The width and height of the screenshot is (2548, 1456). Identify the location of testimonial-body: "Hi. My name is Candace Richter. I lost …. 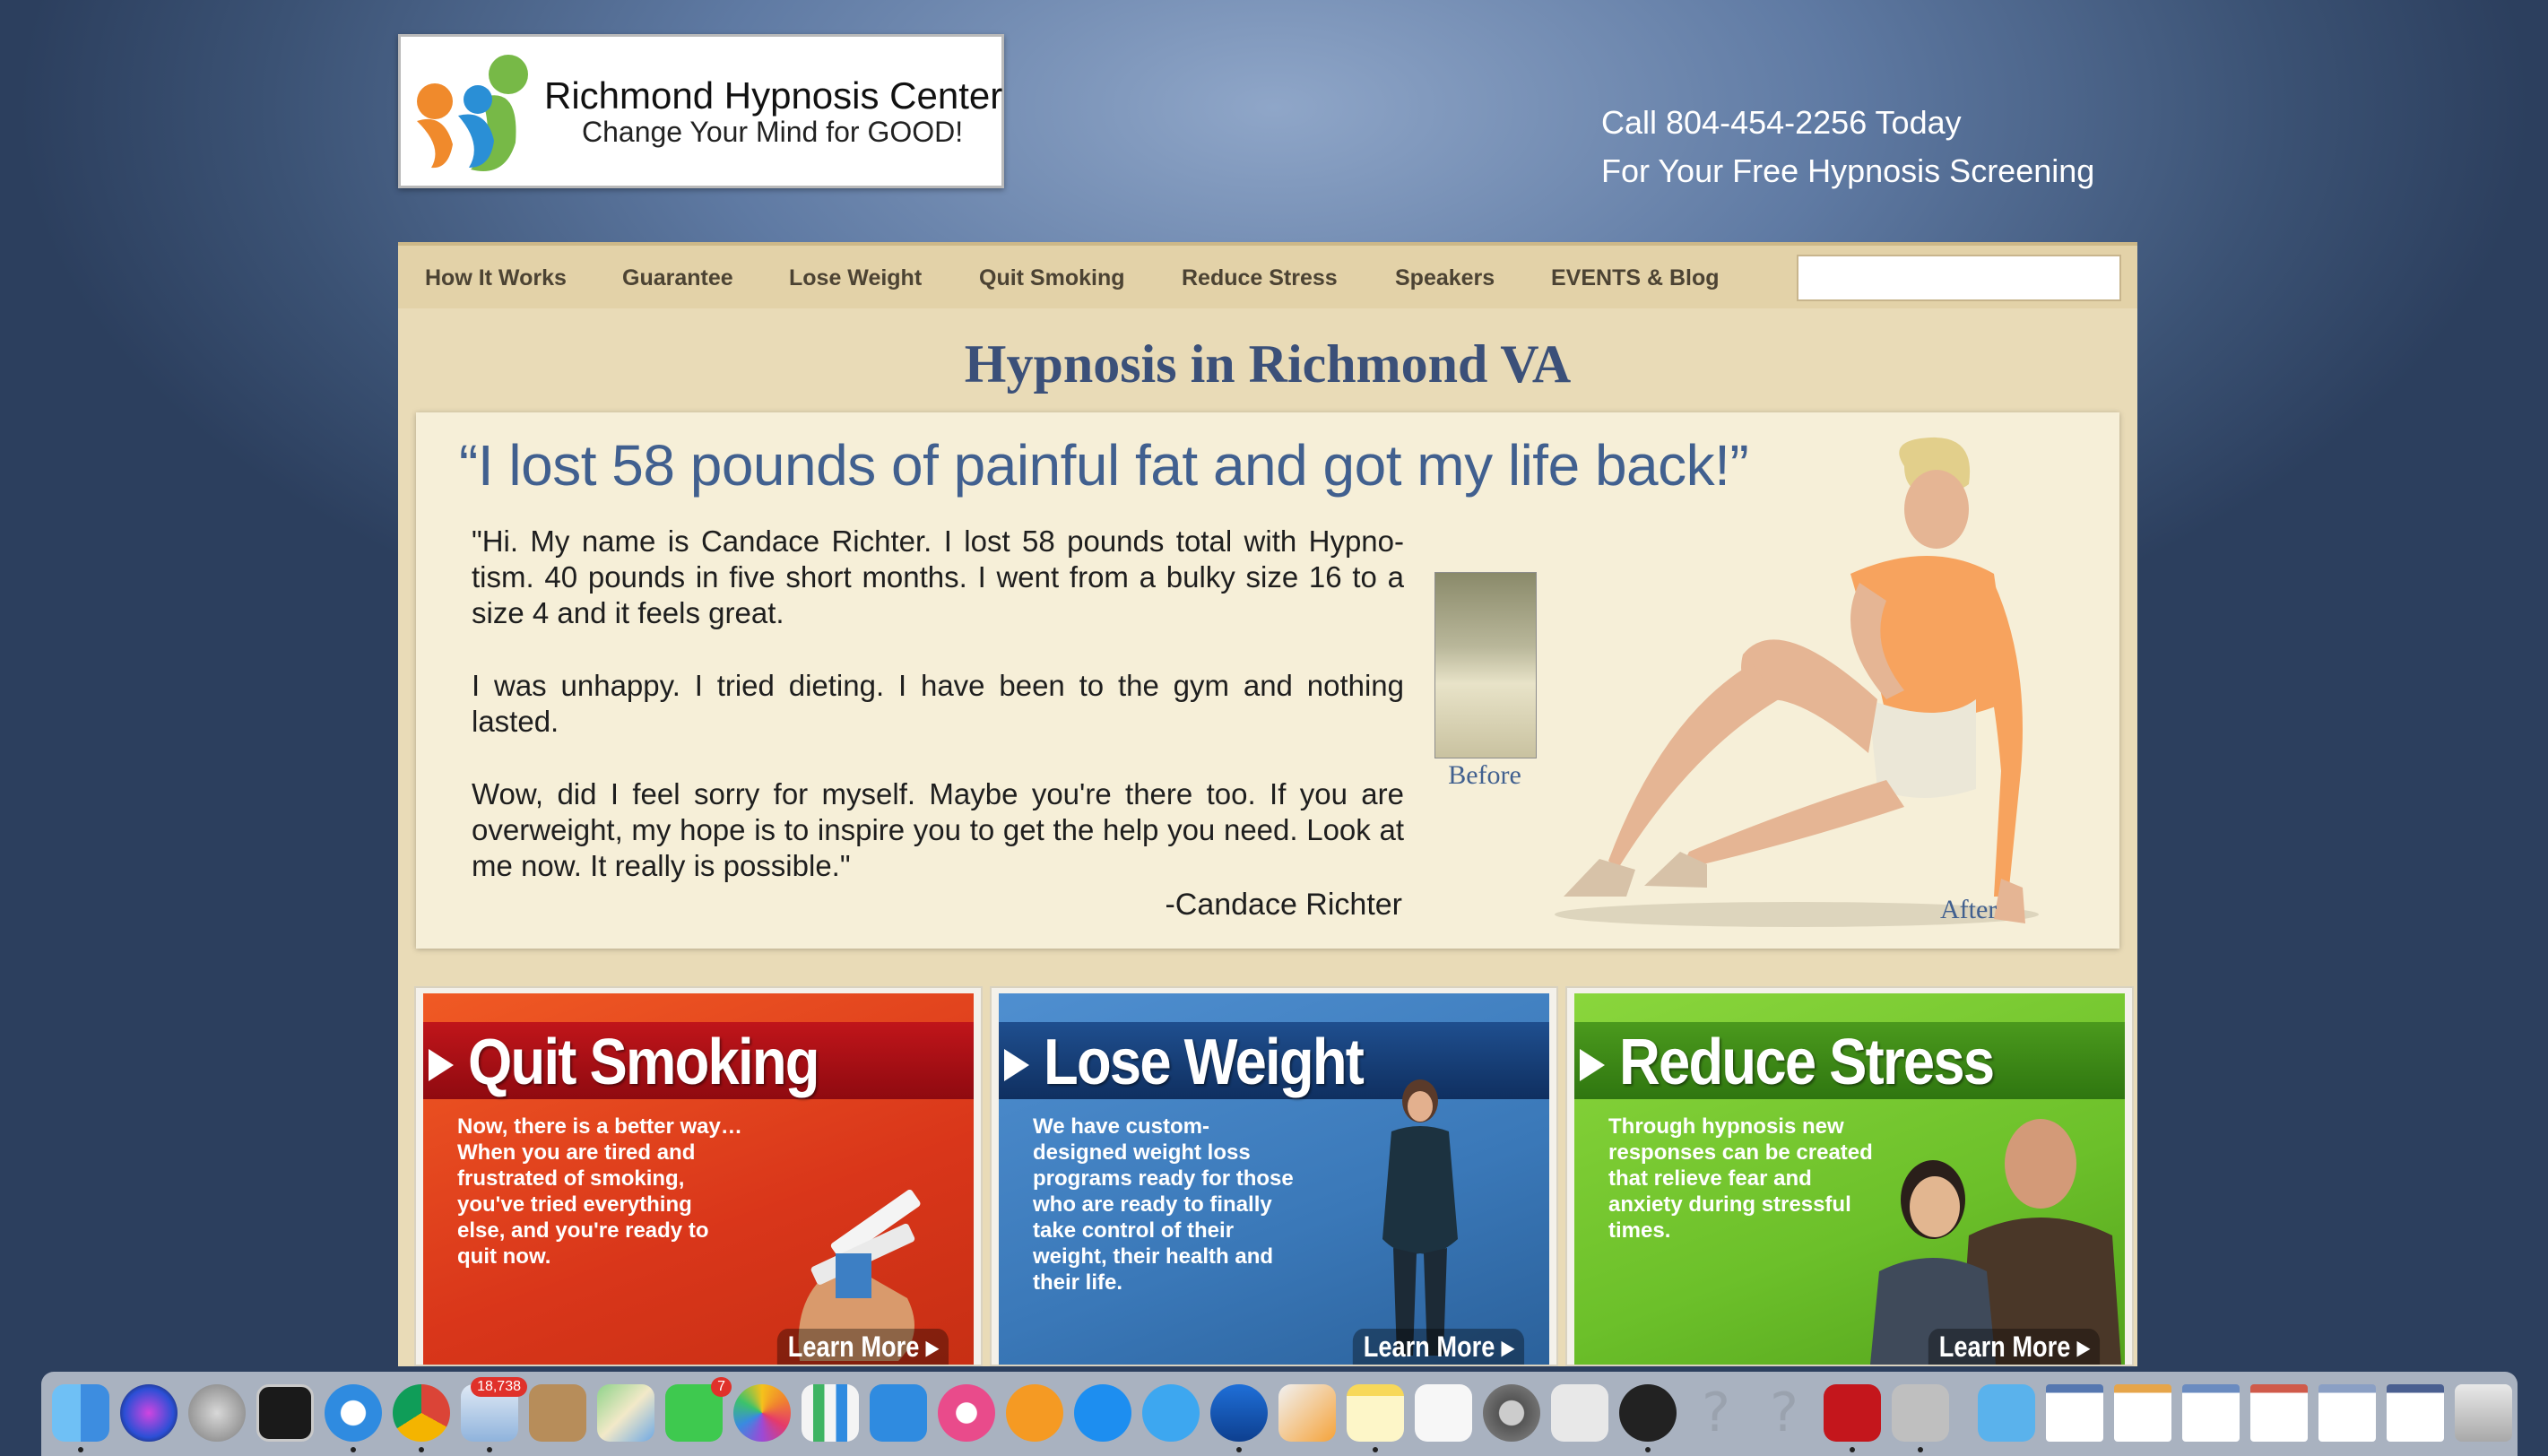
(938, 722).